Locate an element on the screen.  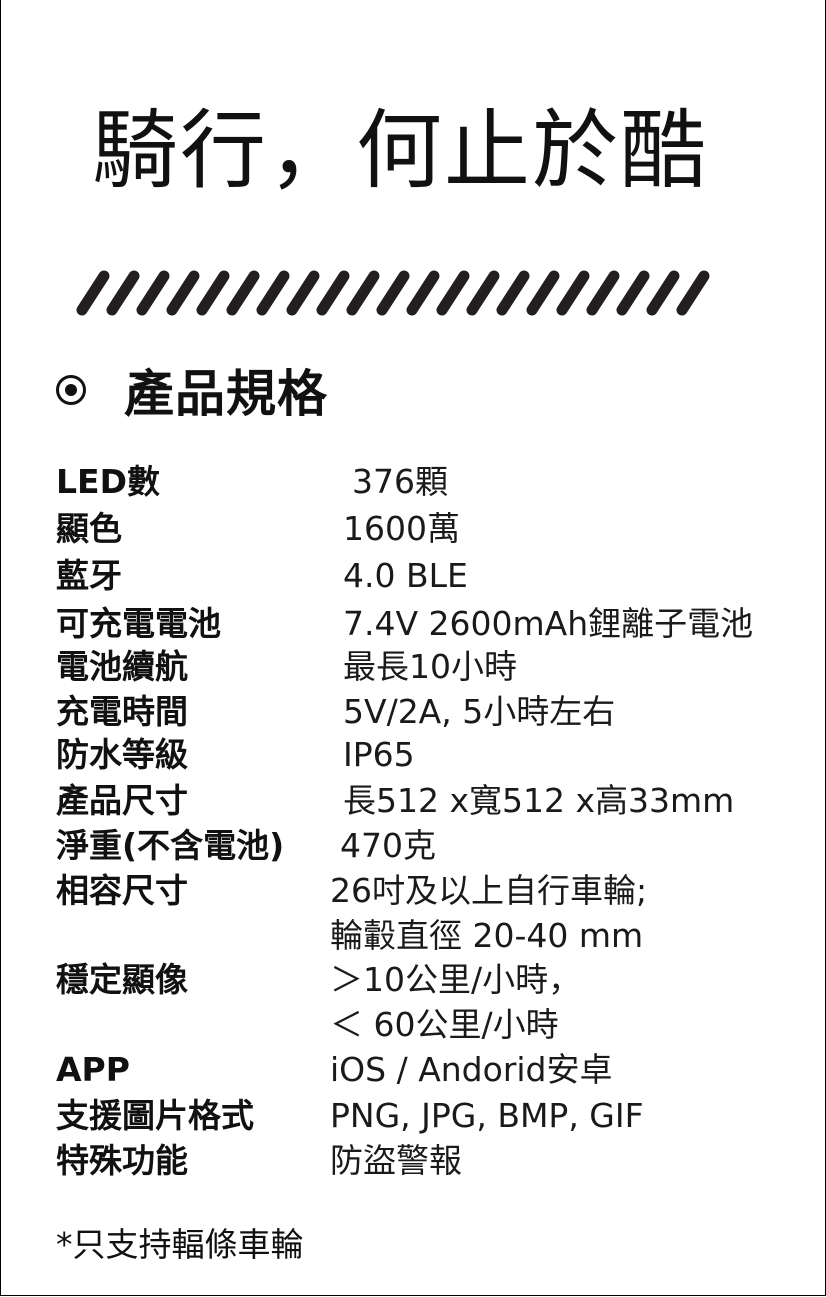
spec-label: 防水等級 is located at coordinates (122, 754).